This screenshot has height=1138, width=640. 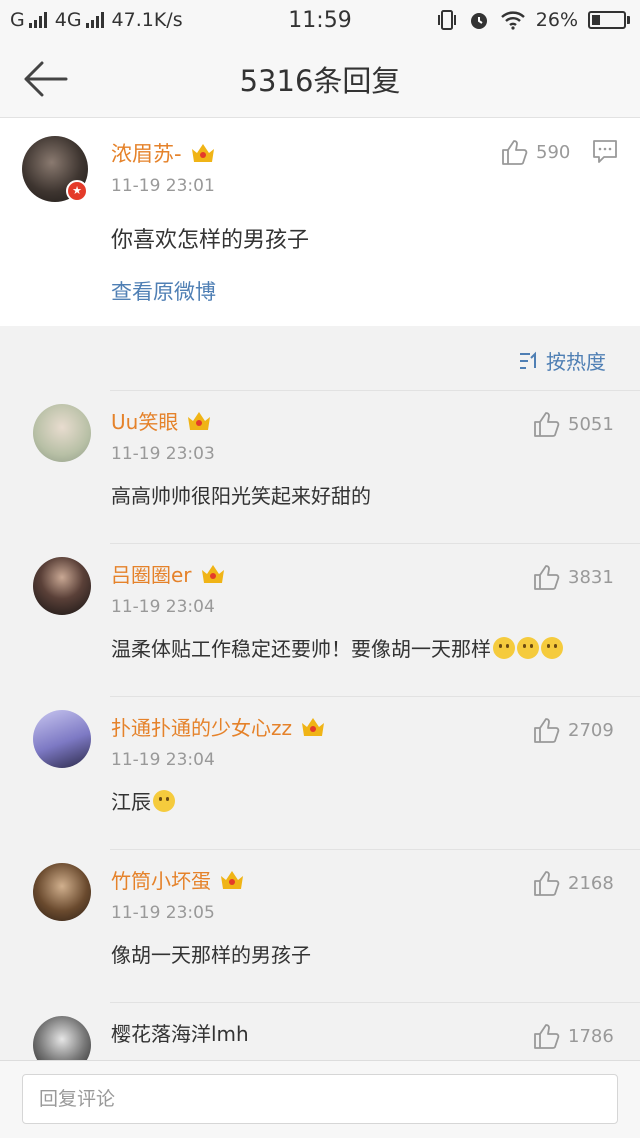 I want to click on page-title: 5316条回复, so click(x=320, y=80).